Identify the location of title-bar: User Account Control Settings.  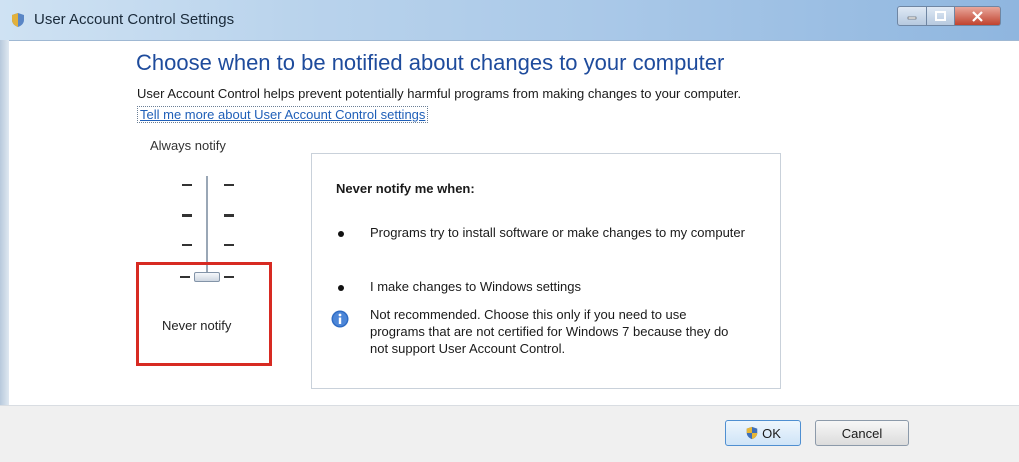
(509, 20).